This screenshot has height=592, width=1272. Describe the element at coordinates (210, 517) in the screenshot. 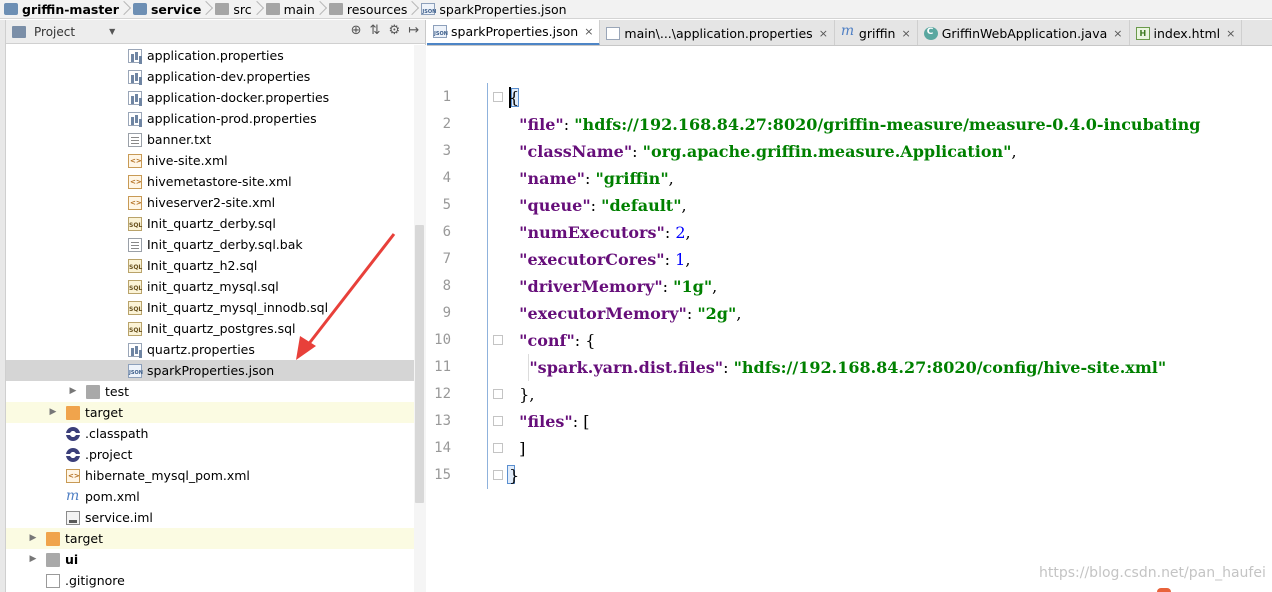

I see `tree-item: service.iml` at that location.